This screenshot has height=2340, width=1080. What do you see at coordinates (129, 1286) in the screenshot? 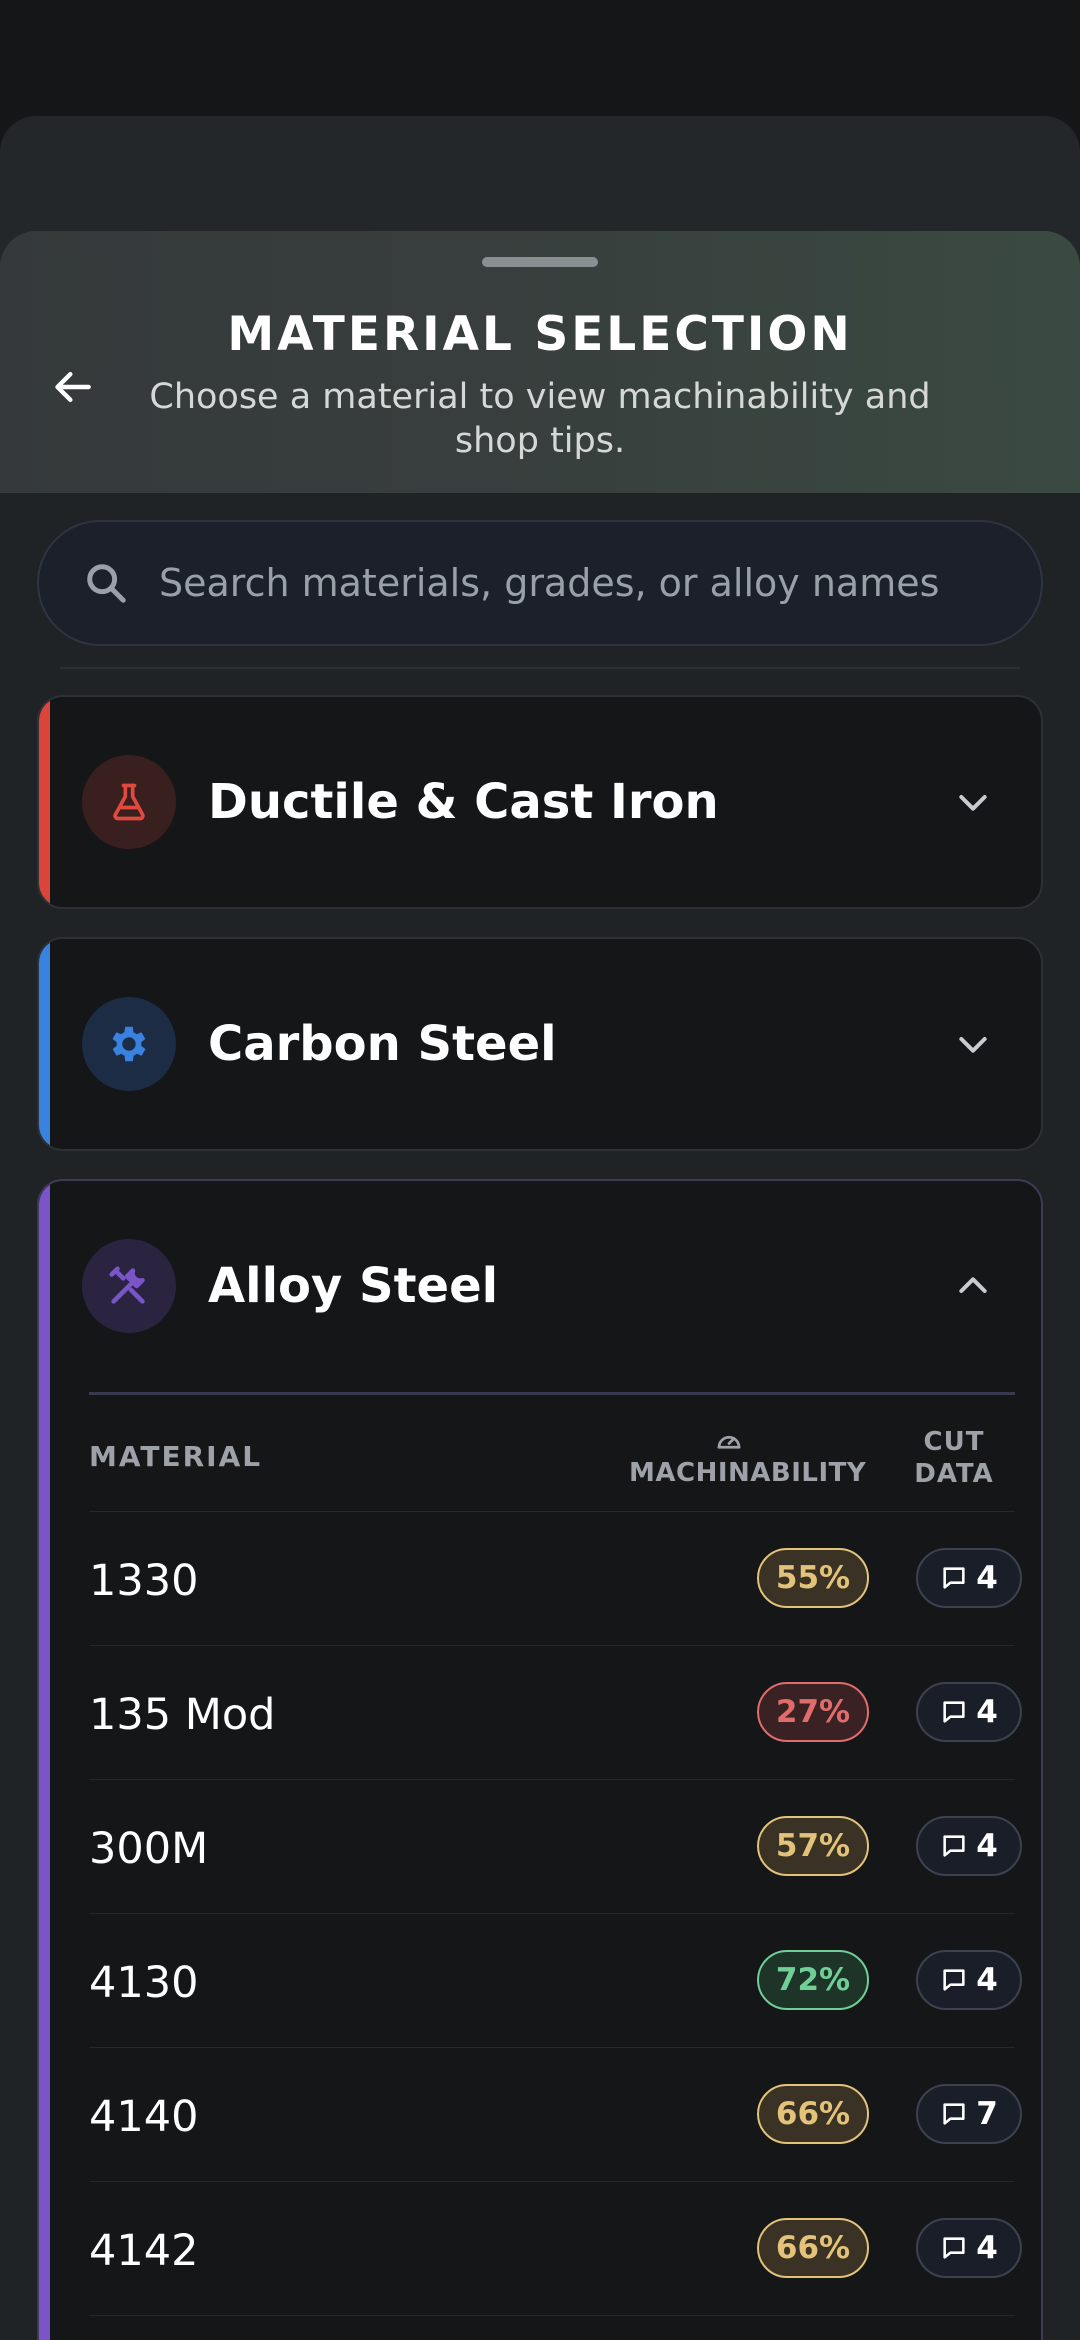
I see `tools-icon` at bounding box center [129, 1286].